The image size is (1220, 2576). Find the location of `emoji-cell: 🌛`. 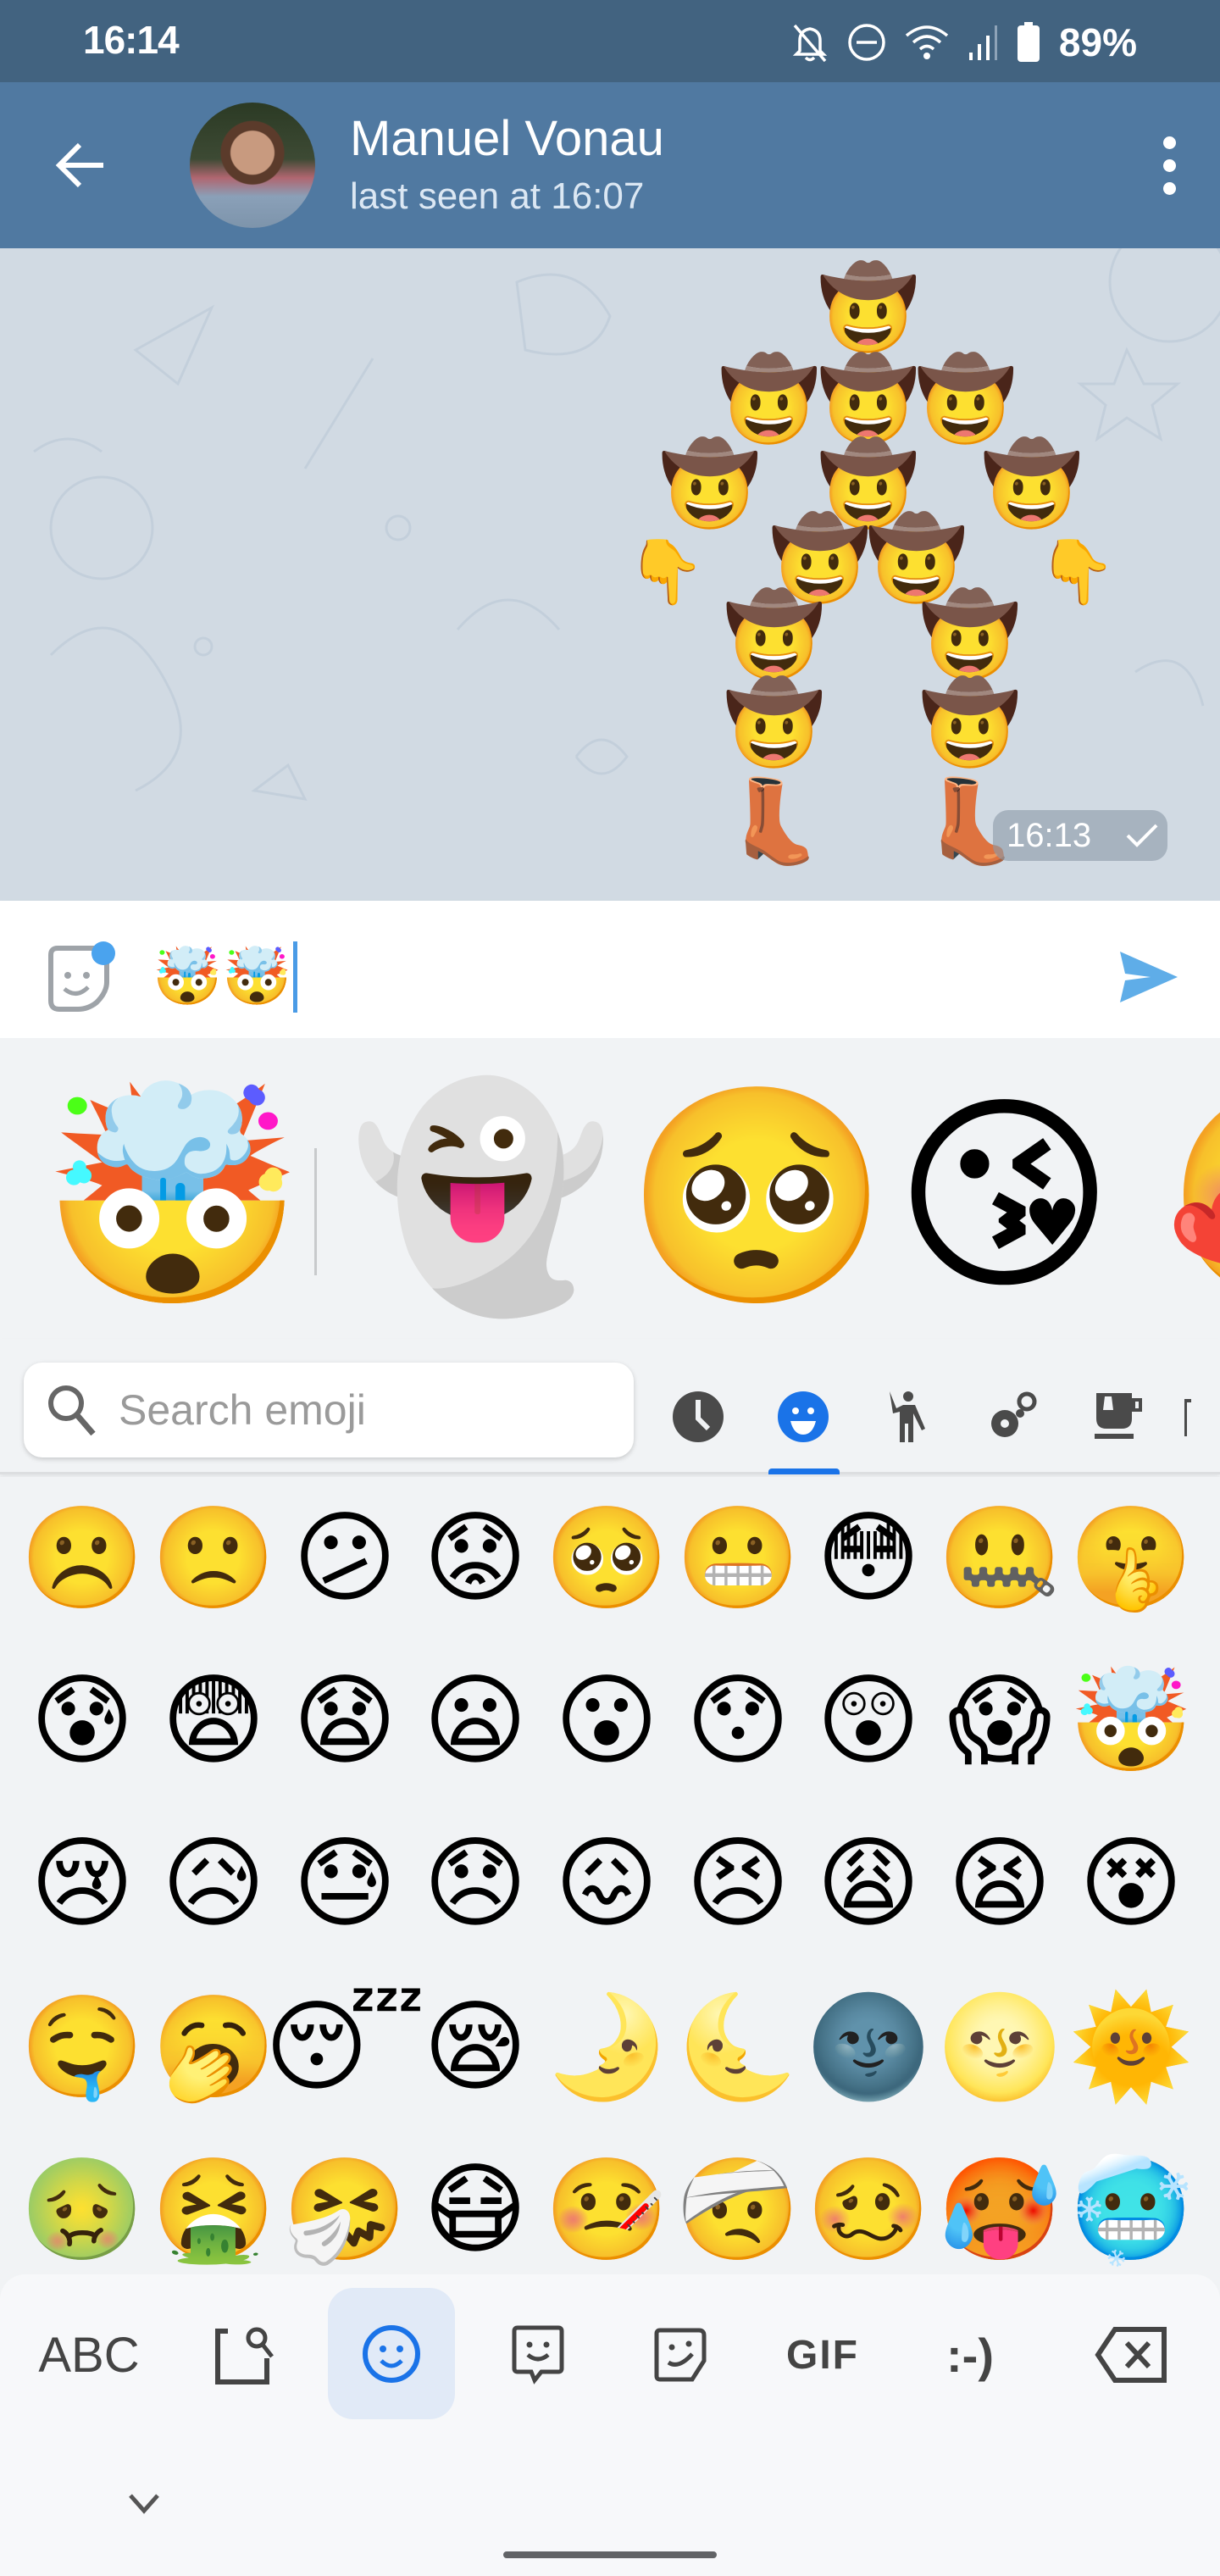

emoji-cell: 🌛 is located at coordinates (606, 2046).